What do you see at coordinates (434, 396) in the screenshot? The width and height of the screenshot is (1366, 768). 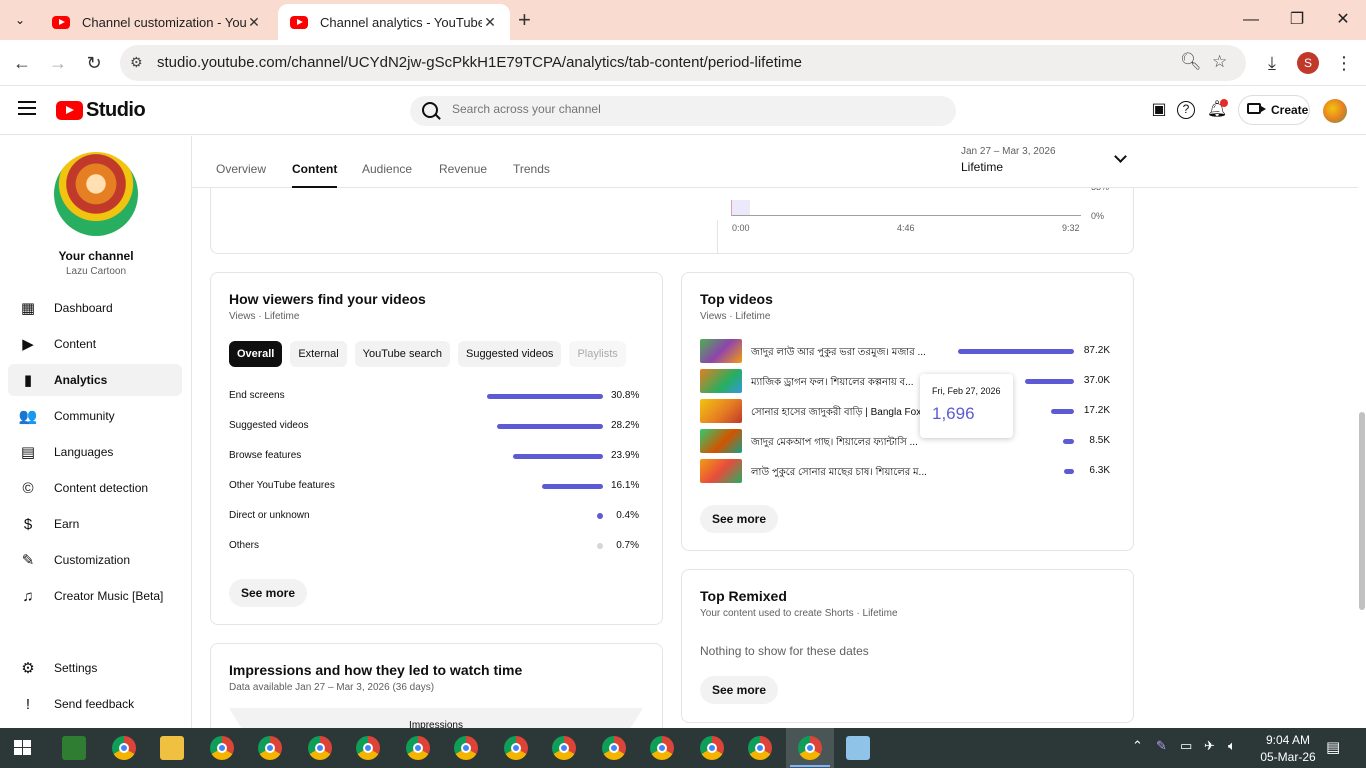 I see `traffic-source-row: End screens 30.8%` at bounding box center [434, 396].